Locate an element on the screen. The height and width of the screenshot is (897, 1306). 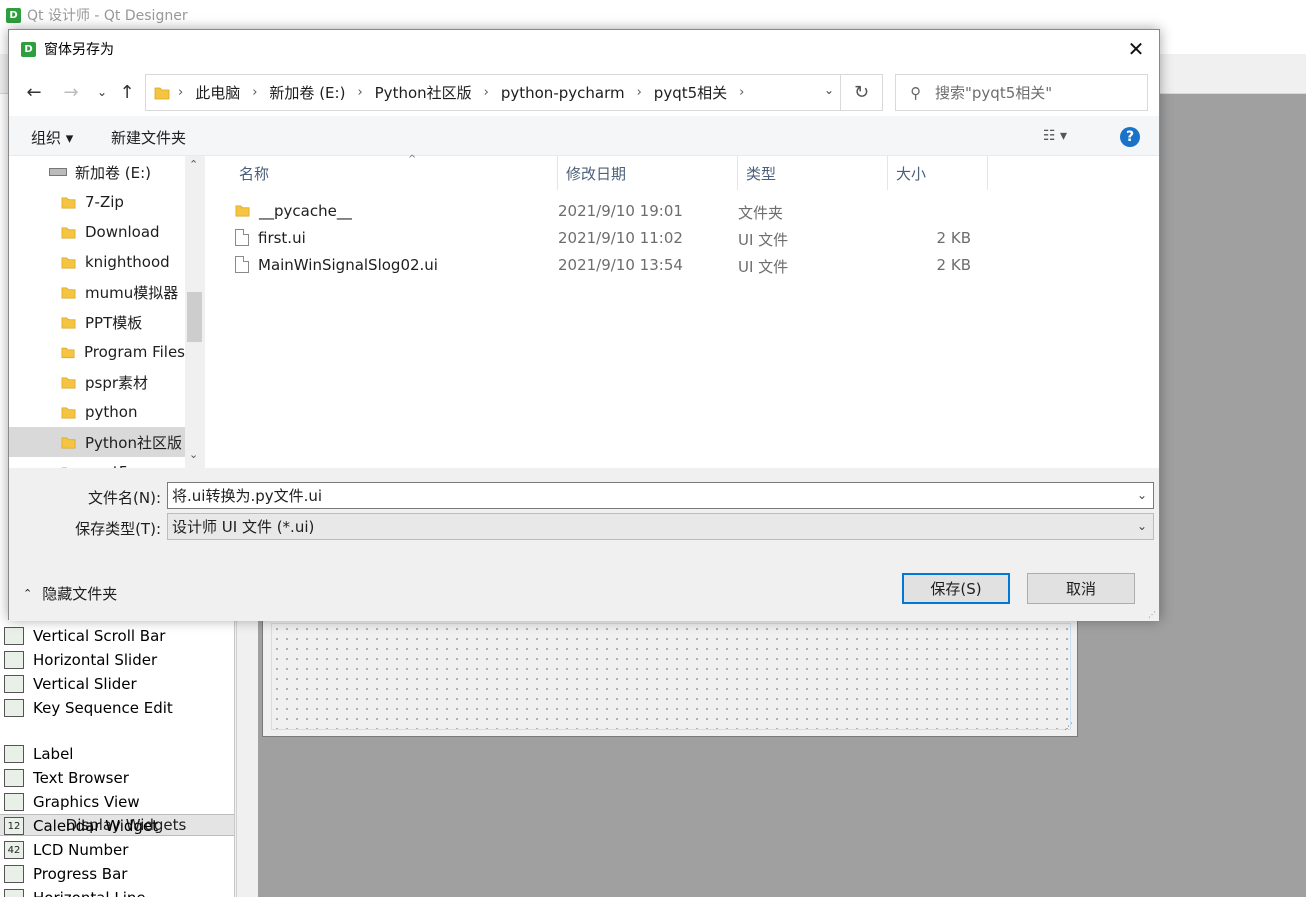
nav-tree-item: mumu模拟器 is located at coordinates (97, 292).